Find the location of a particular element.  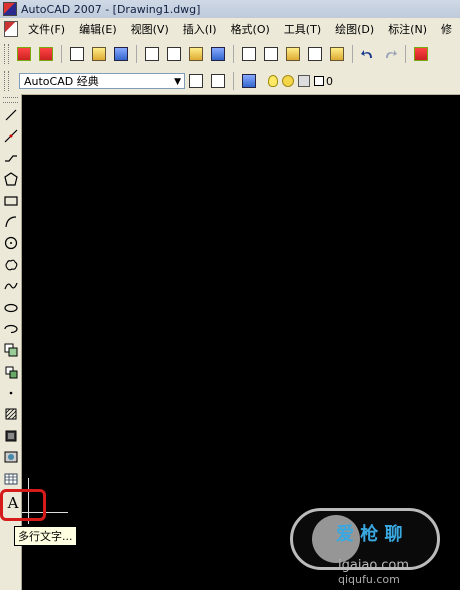

arc-icon is located at coordinates (11, 222).